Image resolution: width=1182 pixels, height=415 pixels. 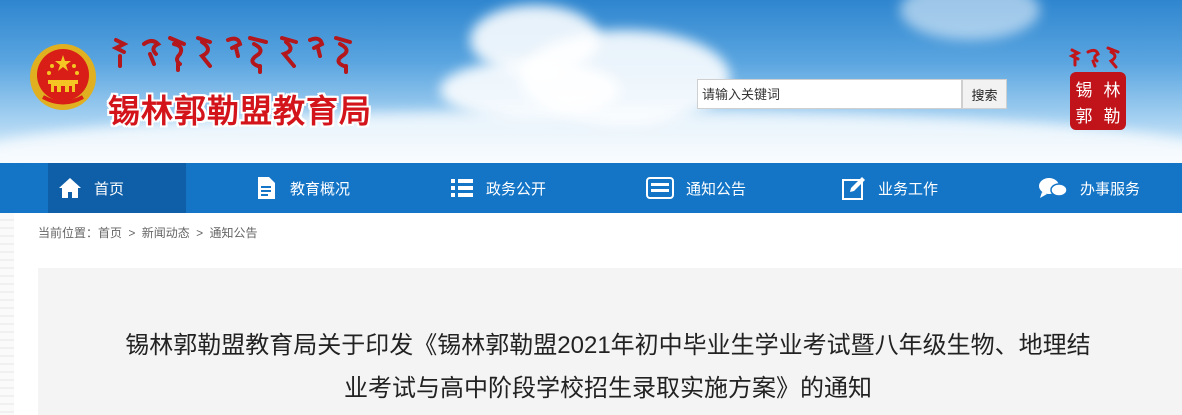 I want to click on search-input, so click(x=829, y=94).